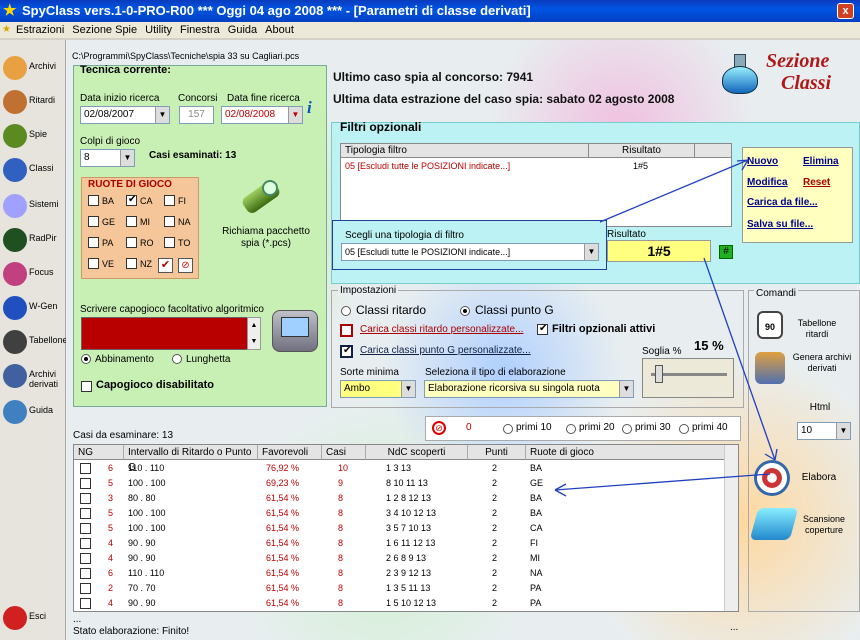  What do you see at coordinates (666, 328) in the screenshot?
I see `annotation-arrows` at bounding box center [666, 328].